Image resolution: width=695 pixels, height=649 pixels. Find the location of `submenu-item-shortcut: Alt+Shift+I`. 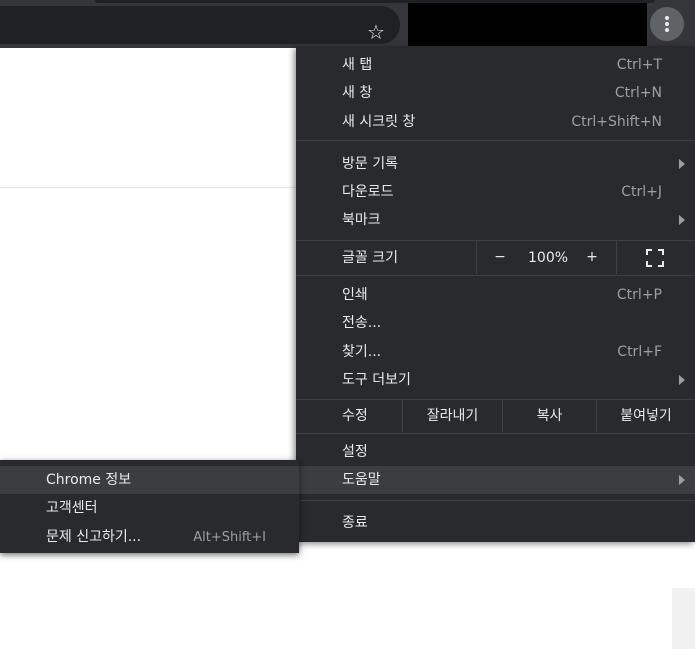

submenu-item-shortcut: Alt+Shift+I is located at coordinates (229, 537).